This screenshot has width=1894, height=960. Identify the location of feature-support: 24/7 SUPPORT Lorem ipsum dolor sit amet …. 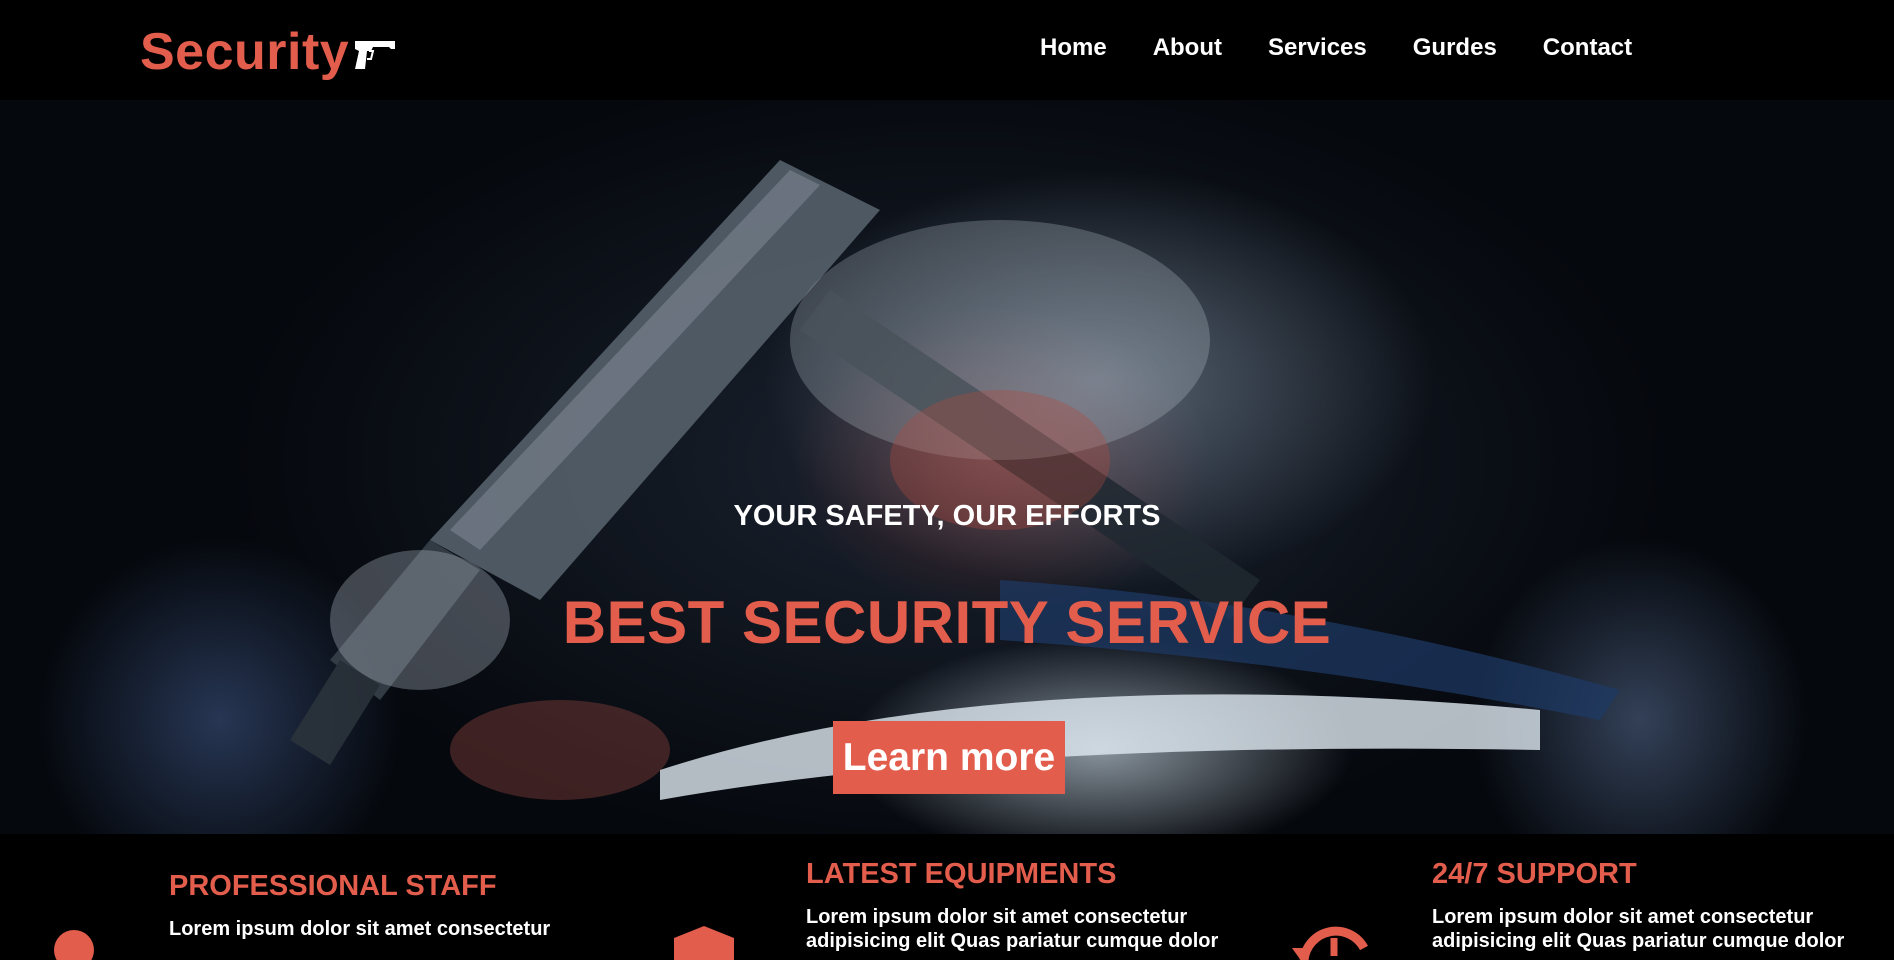
(1662, 905).